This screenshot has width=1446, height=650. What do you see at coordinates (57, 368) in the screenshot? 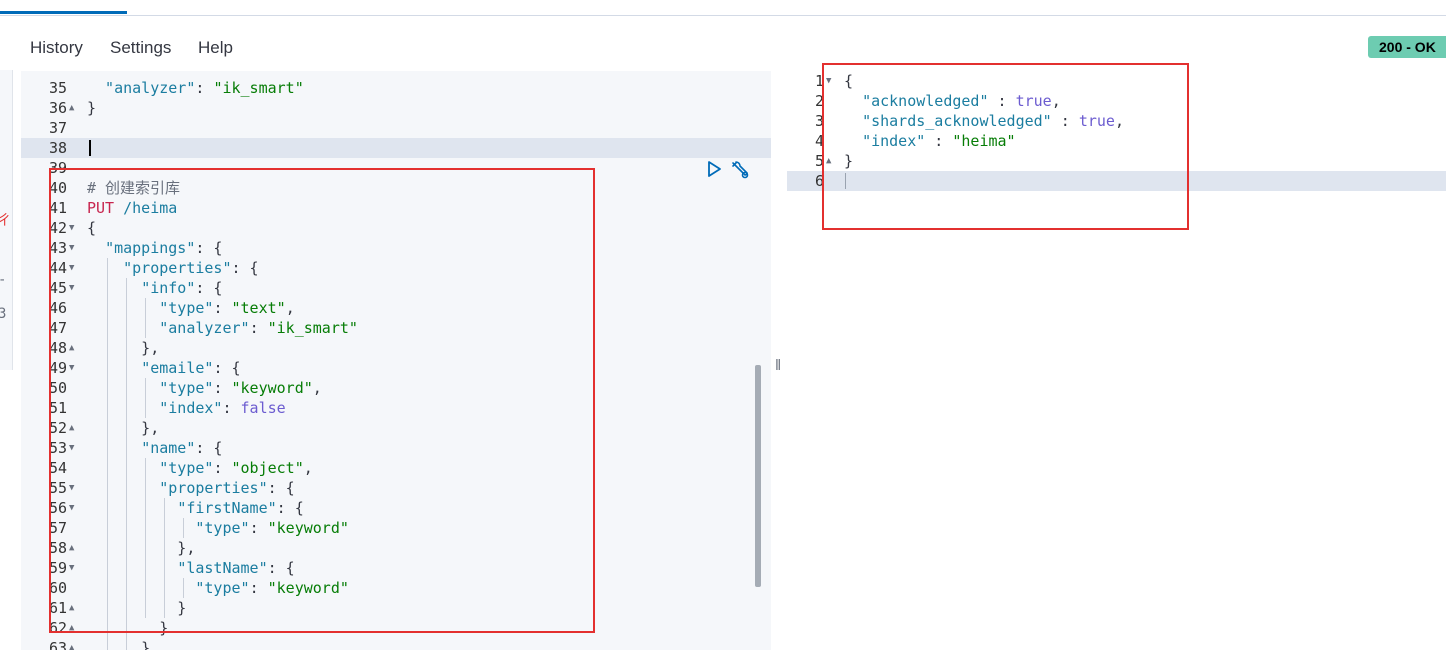
I see `line-number: 49` at bounding box center [57, 368].